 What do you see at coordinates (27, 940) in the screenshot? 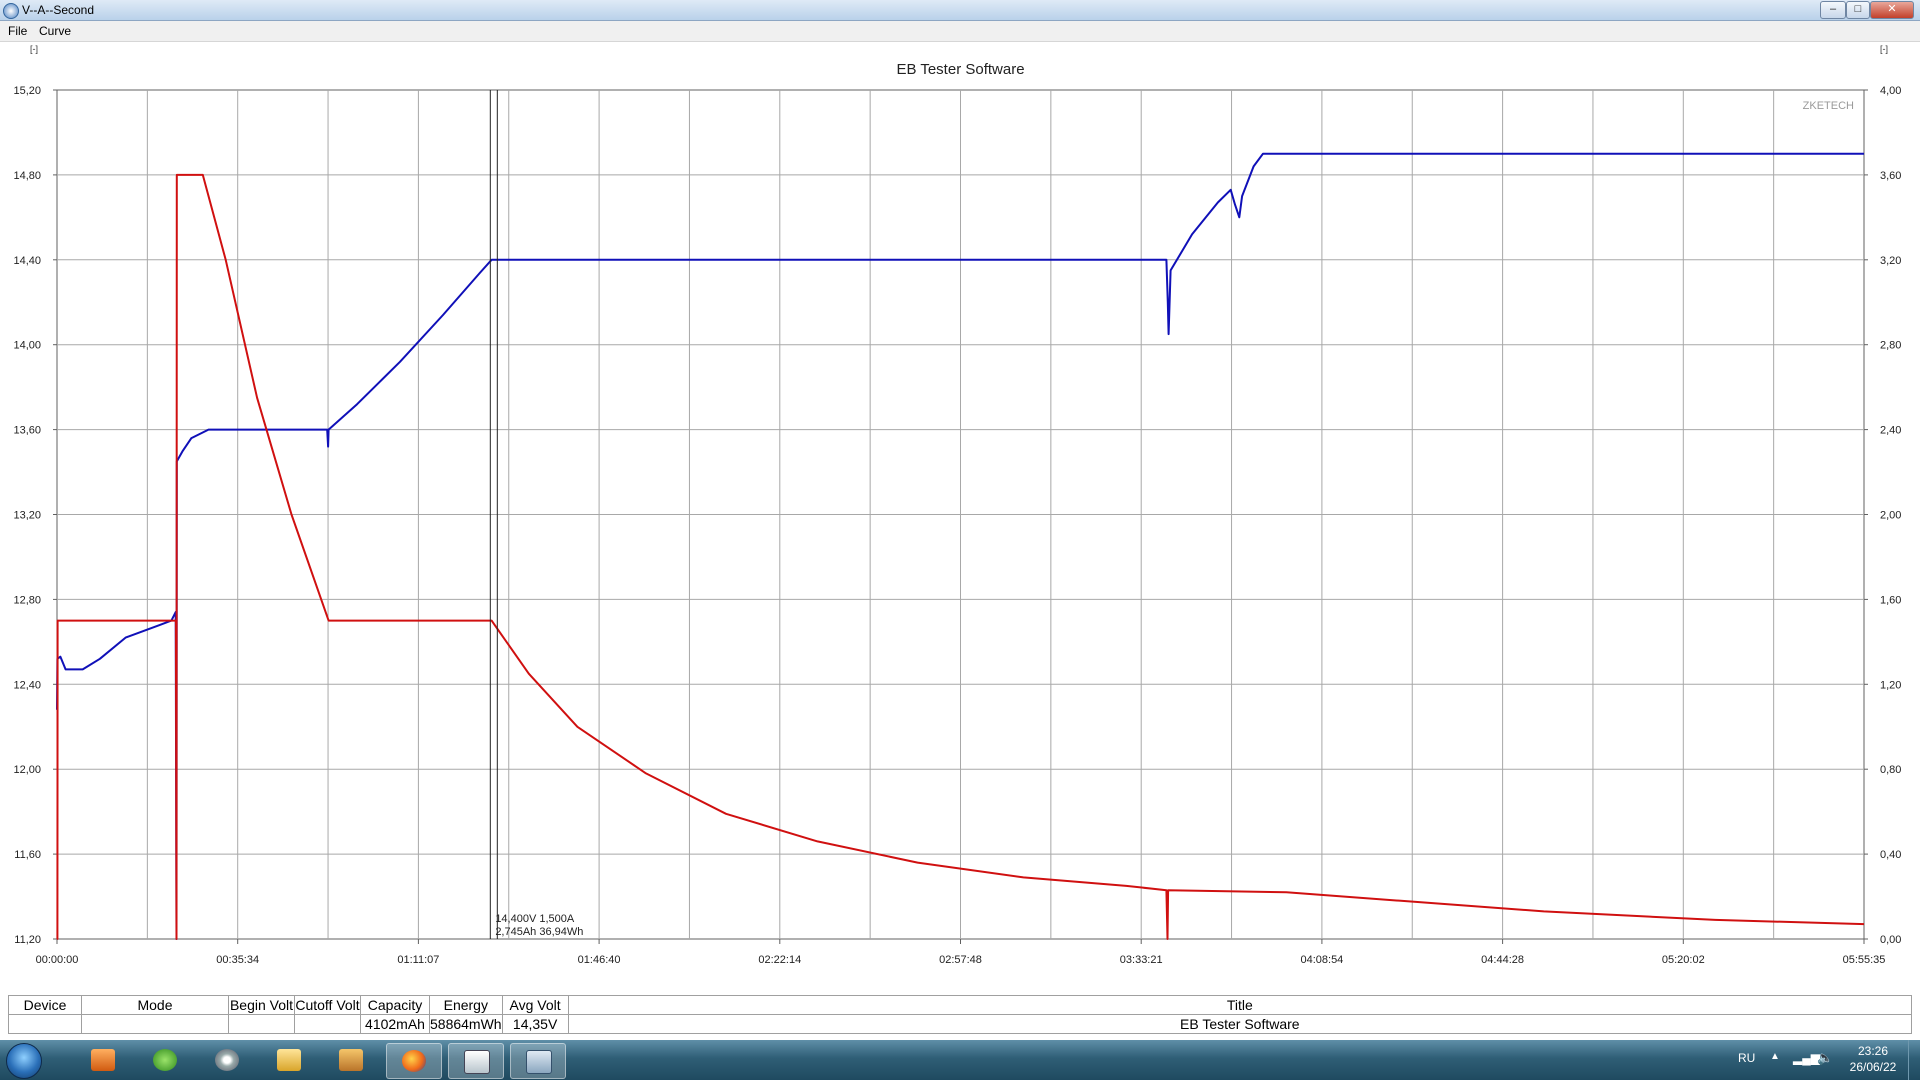
I see `left-axis-tick-label: 11,20` at bounding box center [27, 940].